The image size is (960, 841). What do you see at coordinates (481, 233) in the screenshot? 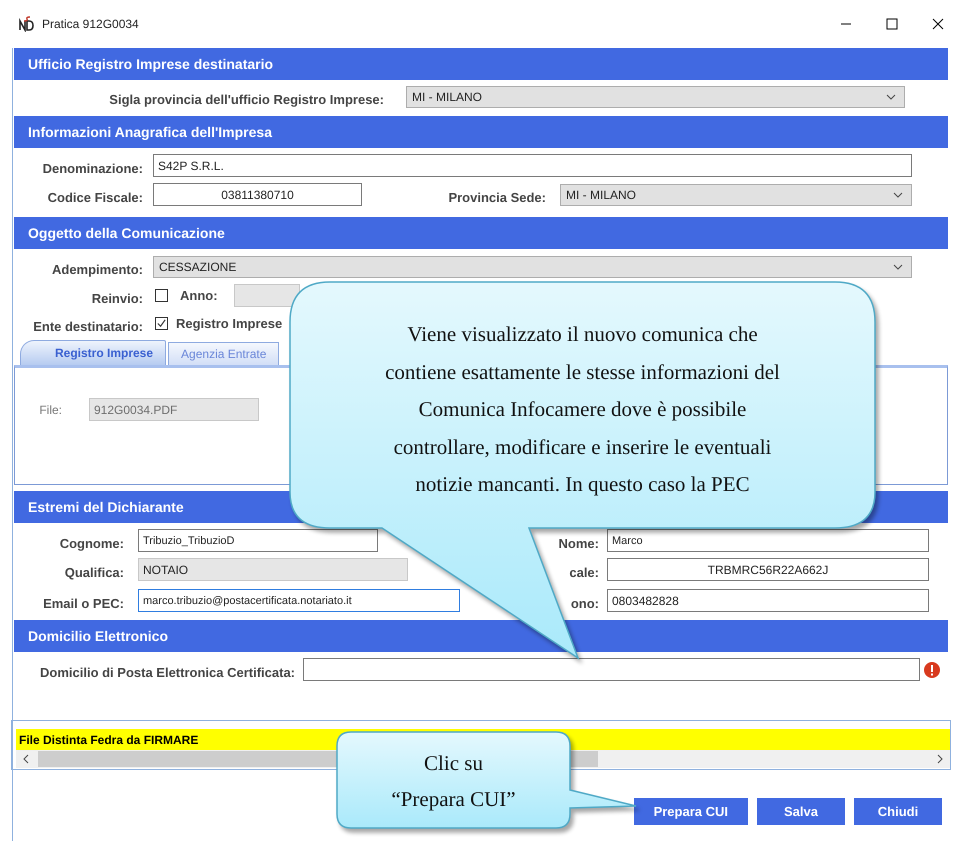
I see `section-header: Oggetto della Comunicazione` at bounding box center [481, 233].